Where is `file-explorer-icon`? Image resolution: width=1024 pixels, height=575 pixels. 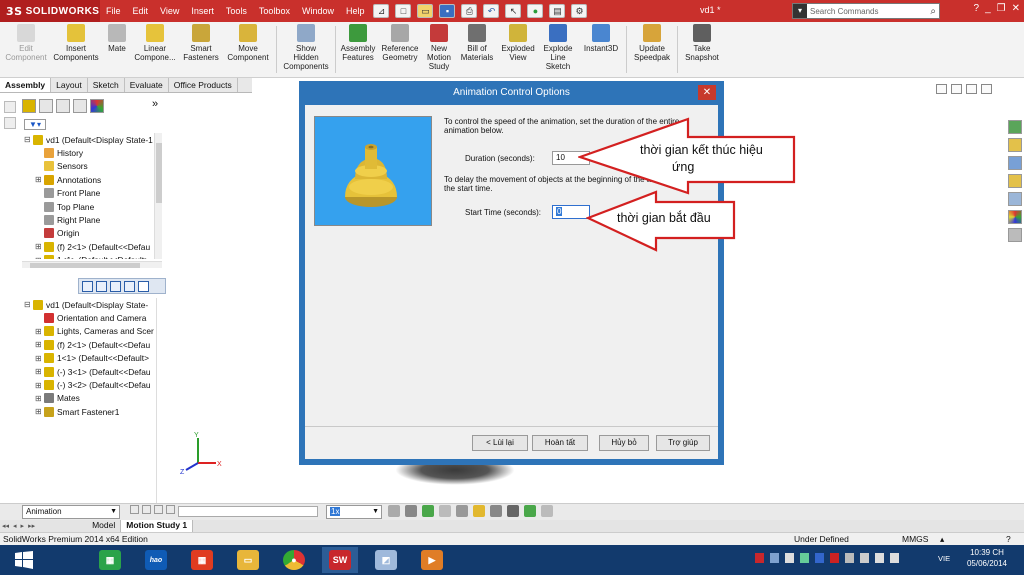 file-explorer-icon is located at coordinates (1015, 163).